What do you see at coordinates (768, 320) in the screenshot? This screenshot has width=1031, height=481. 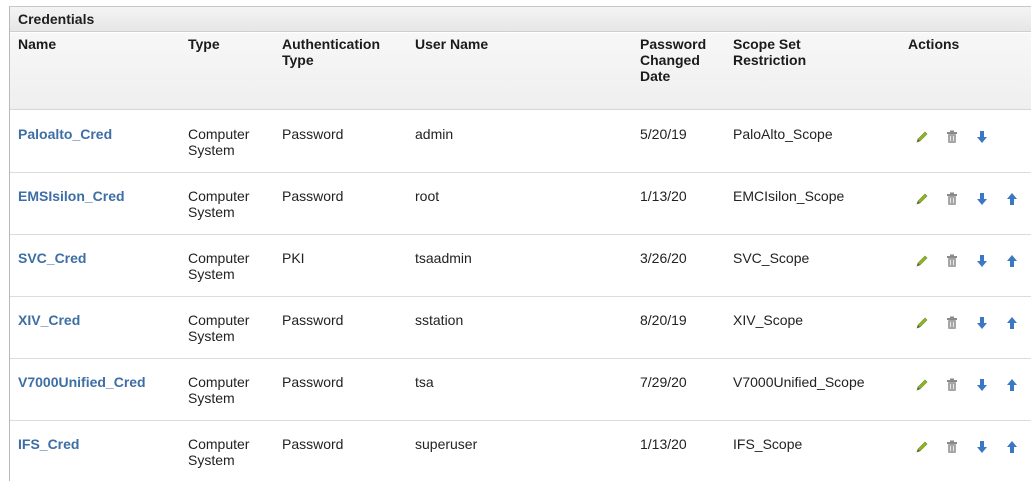 I see `scope-set-restriction-cell: XIV_Scope` at bounding box center [768, 320].